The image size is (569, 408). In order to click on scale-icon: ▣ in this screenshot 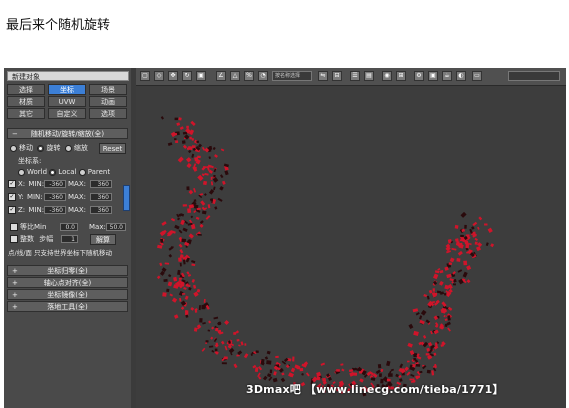, I will do `click(201, 76)`.